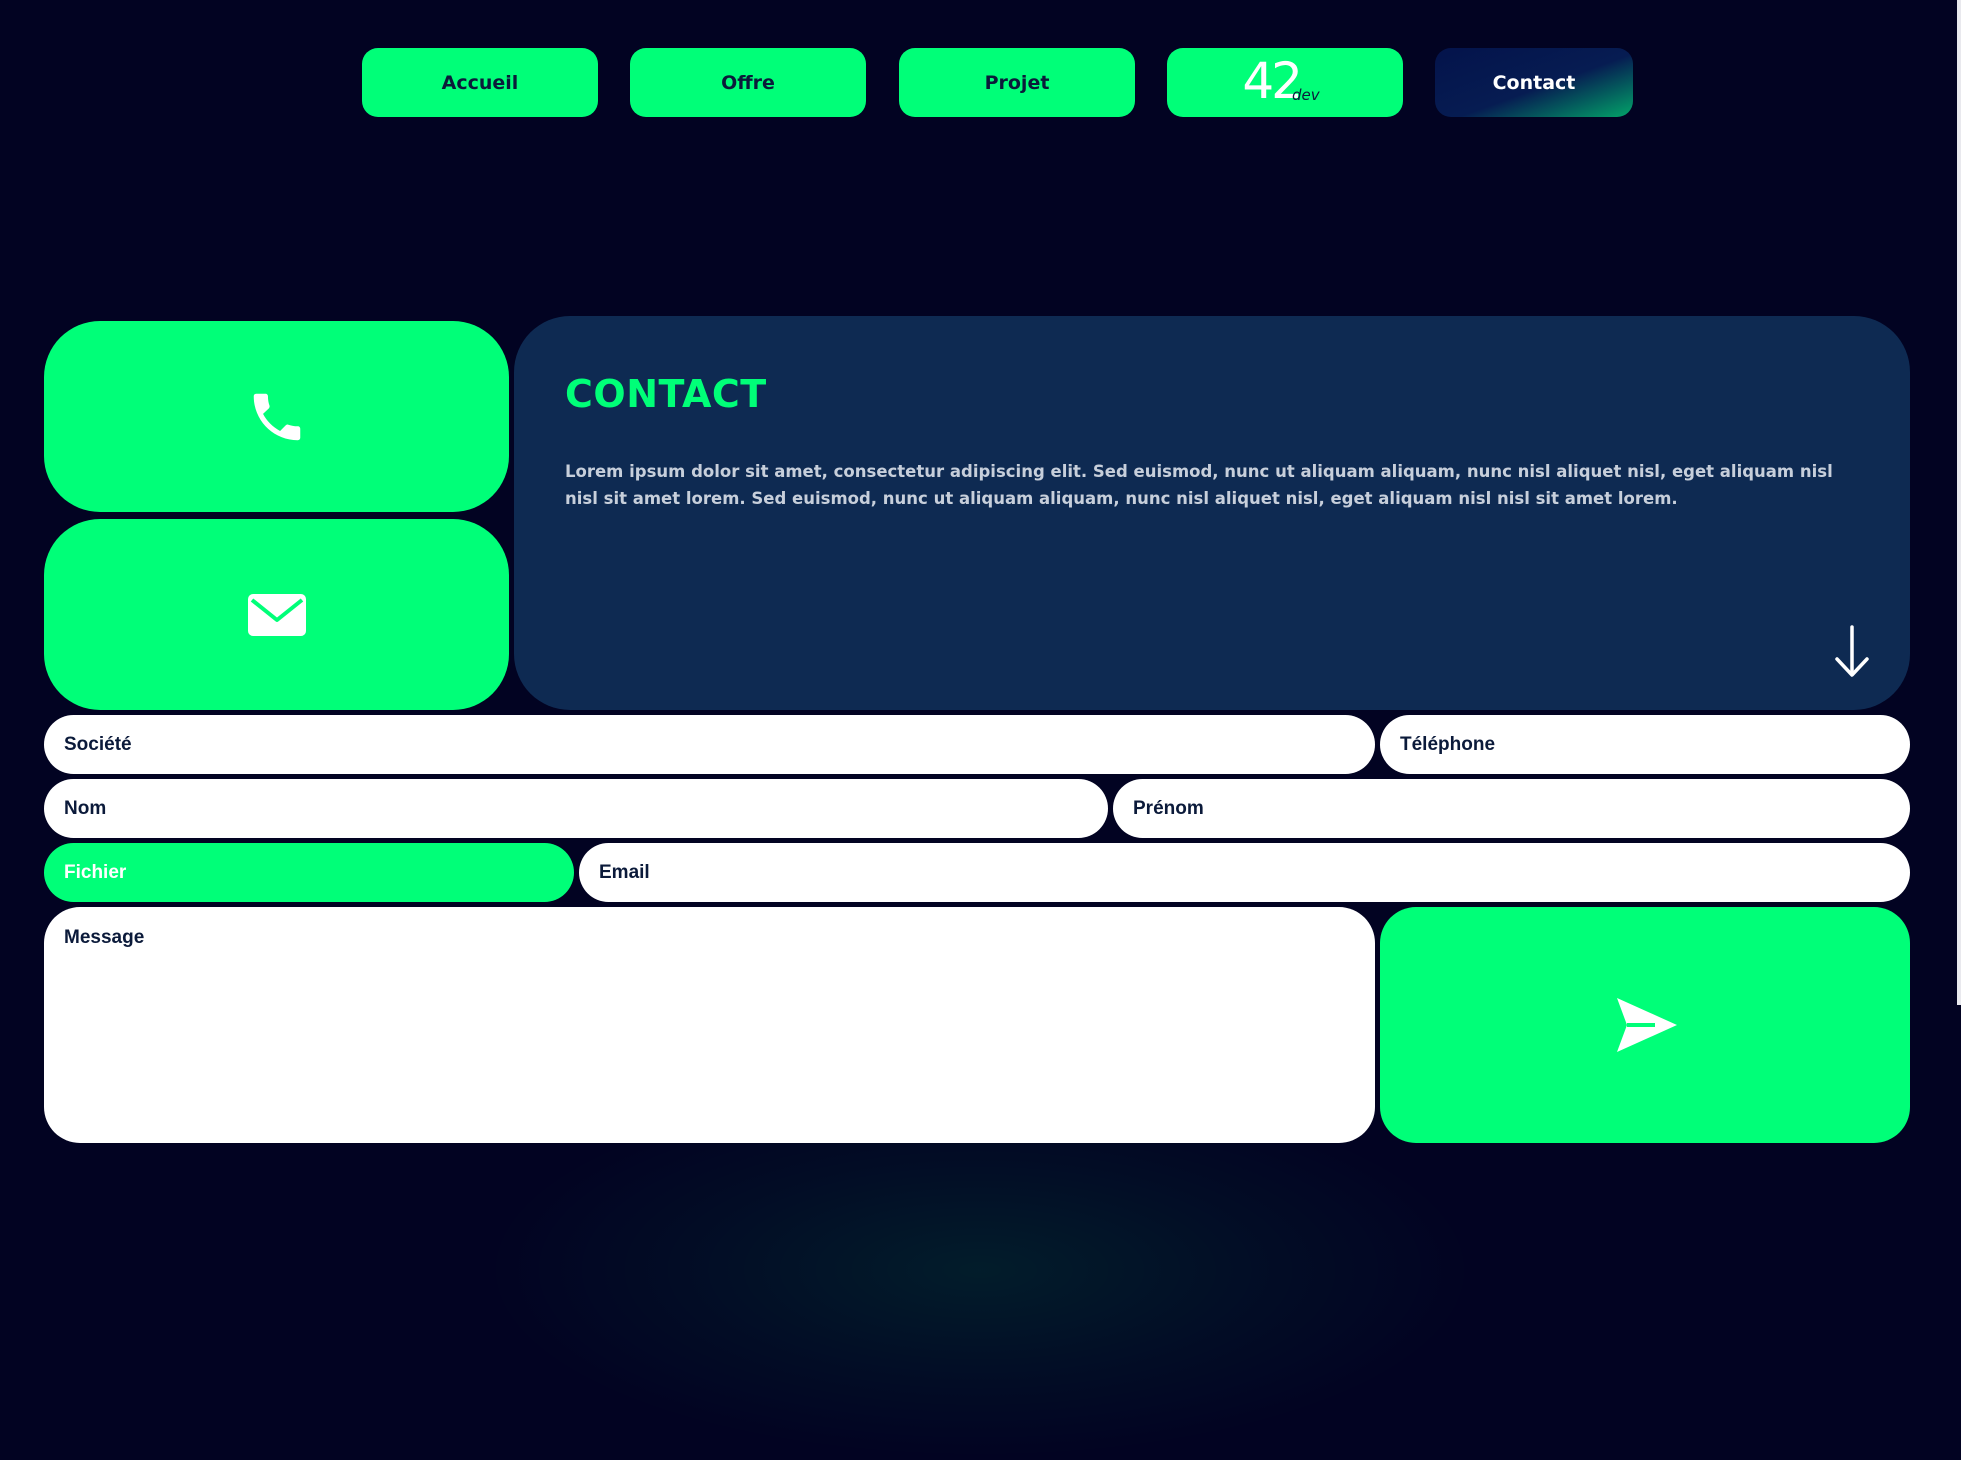  I want to click on scrollbar, so click(1959, 502).